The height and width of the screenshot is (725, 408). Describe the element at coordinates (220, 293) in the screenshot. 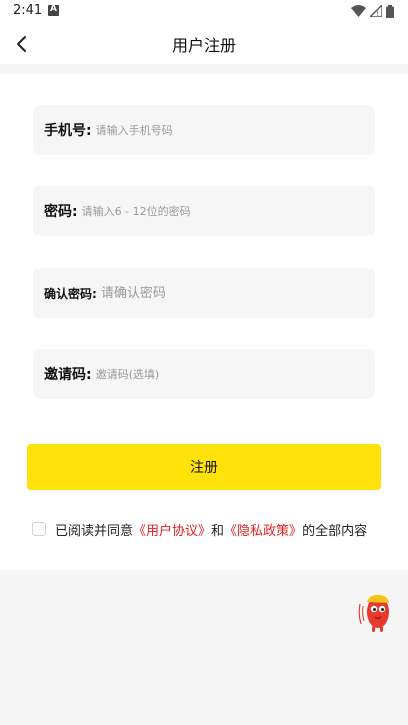

I see `confirm-password-input` at that location.